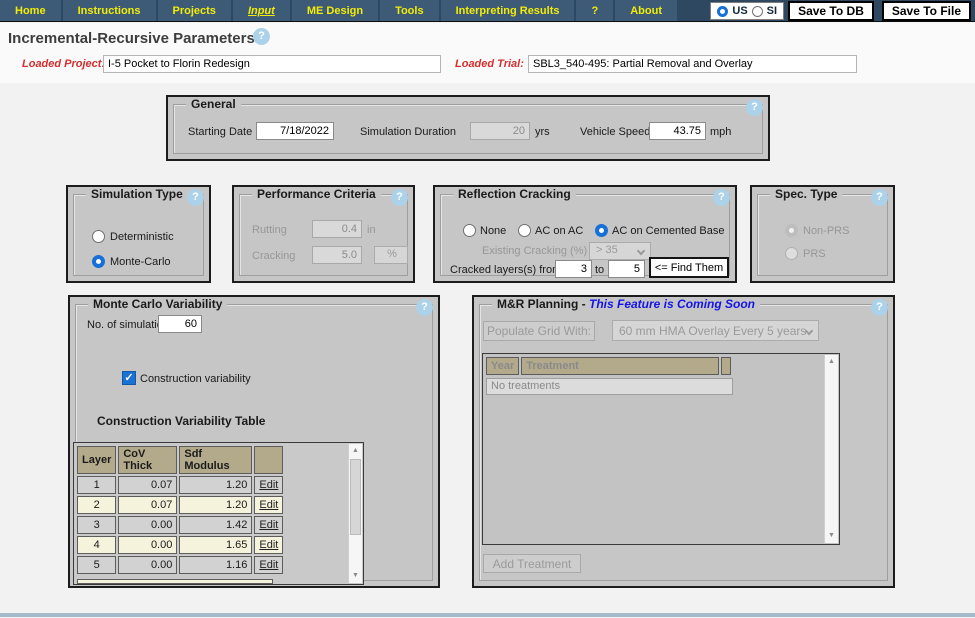 The width and height of the screenshot is (975, 618). What do you see at coordinates (721, 197) in the screenshot?
I see `reflection-cracking-help-icon: ?` at bounding box center [721, 197].